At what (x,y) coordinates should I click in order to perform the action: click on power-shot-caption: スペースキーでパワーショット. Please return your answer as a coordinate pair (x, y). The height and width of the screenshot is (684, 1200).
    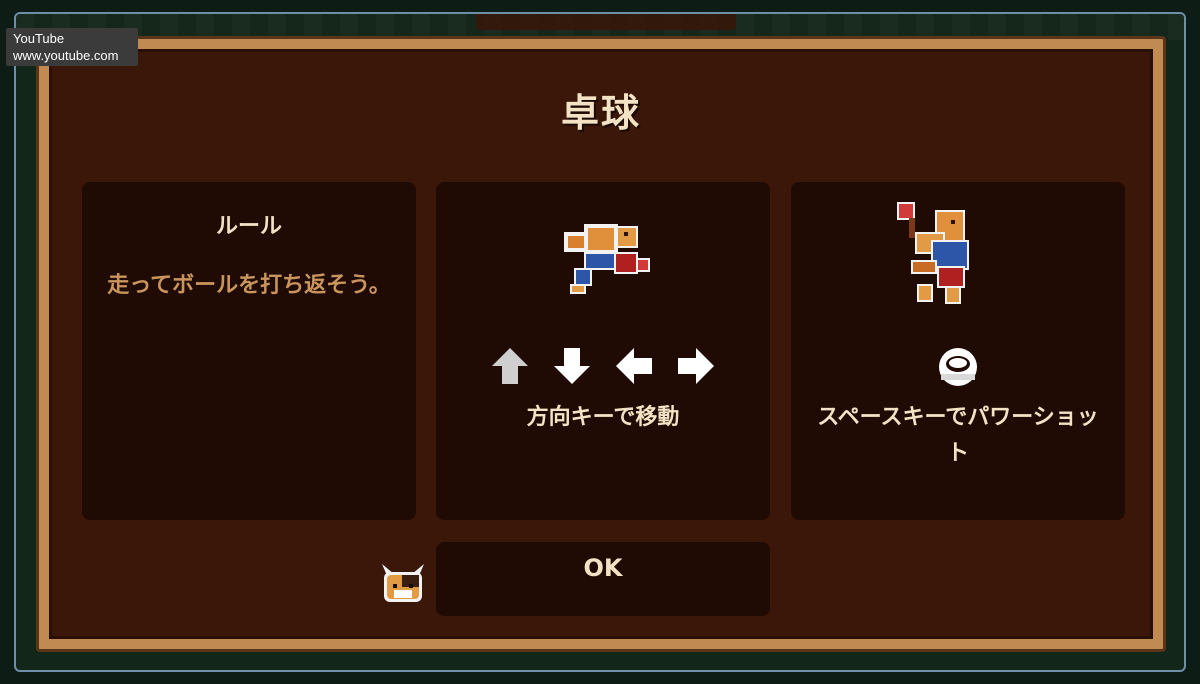
    Looking at the image, I should click on (958, 435).